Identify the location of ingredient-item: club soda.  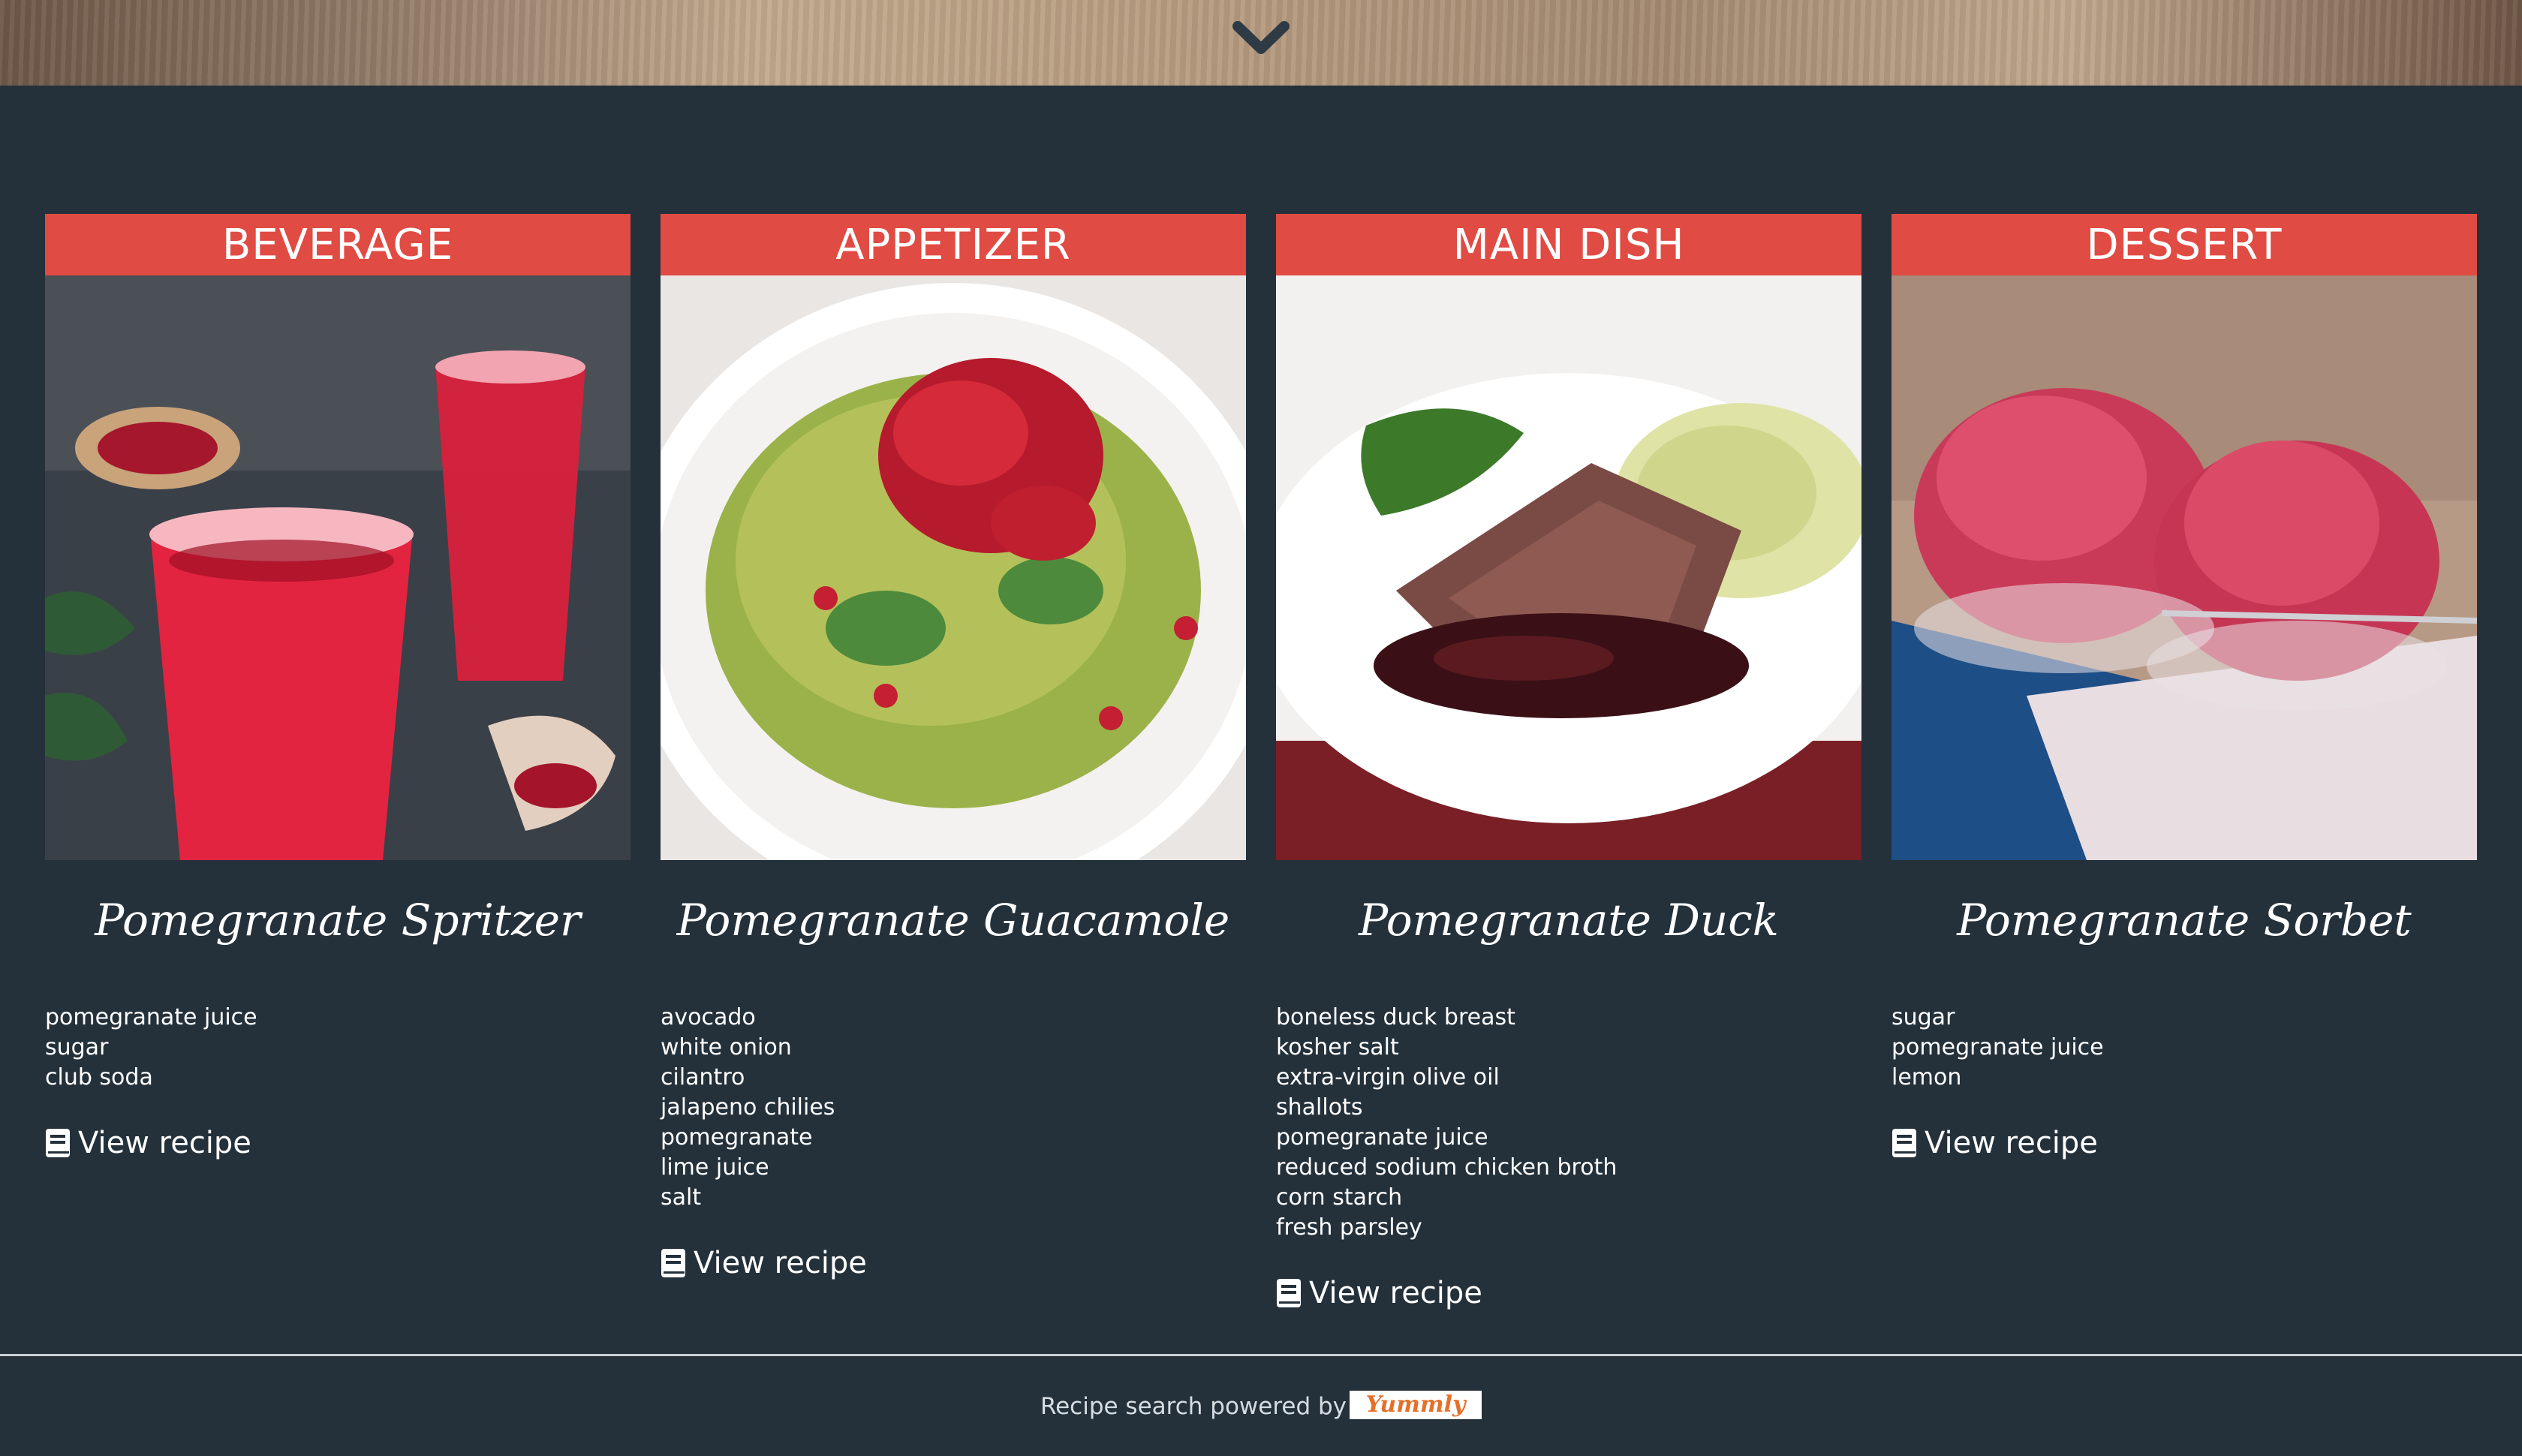
(99, 1077).